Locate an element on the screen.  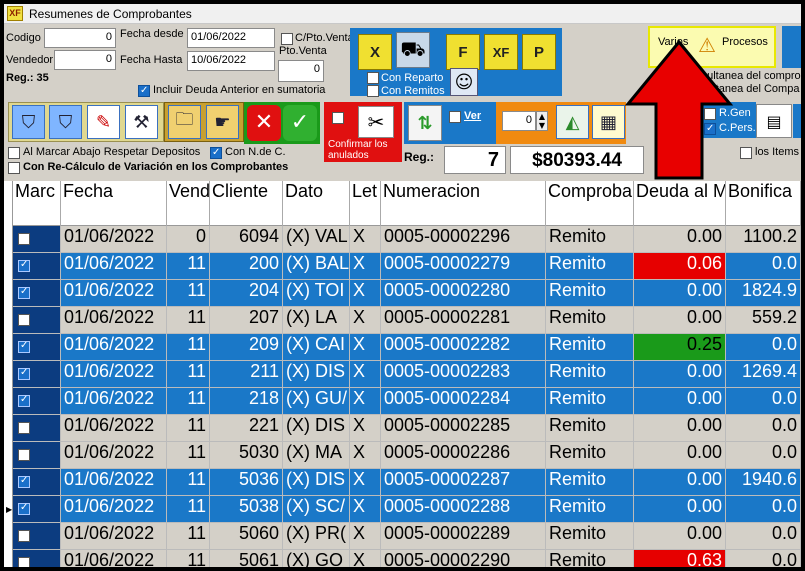
col-header-let: Let is located at coordinates (365, 203).